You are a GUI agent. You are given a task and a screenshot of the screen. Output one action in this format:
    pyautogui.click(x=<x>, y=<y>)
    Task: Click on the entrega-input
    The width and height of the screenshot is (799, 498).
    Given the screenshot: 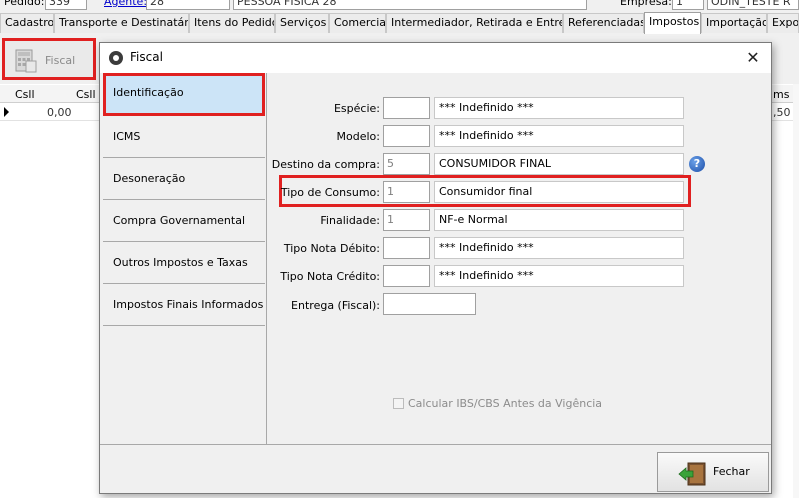 What is the action you would take?
    pyautogui.click(x=429, y=304)
    